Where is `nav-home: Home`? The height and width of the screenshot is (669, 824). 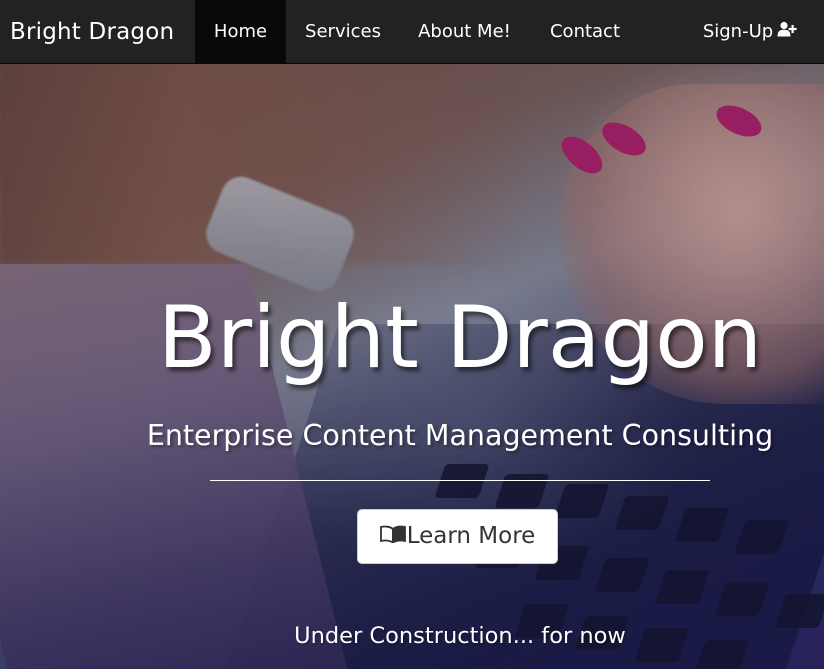 nav-home: Home is located at coordinates (240, 32).